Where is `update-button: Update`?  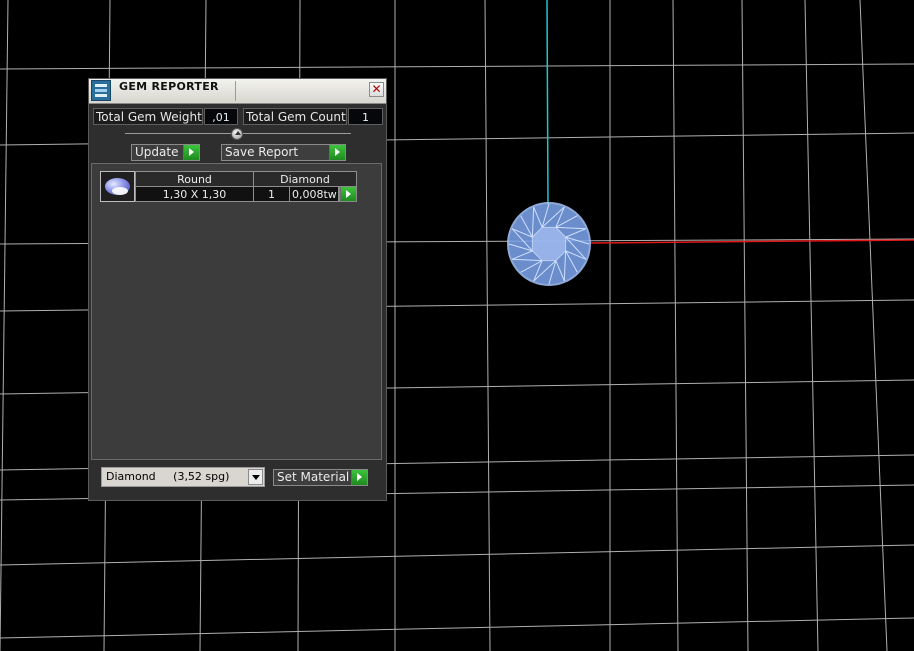
update-button: Update is located at coordinates (165, 152).